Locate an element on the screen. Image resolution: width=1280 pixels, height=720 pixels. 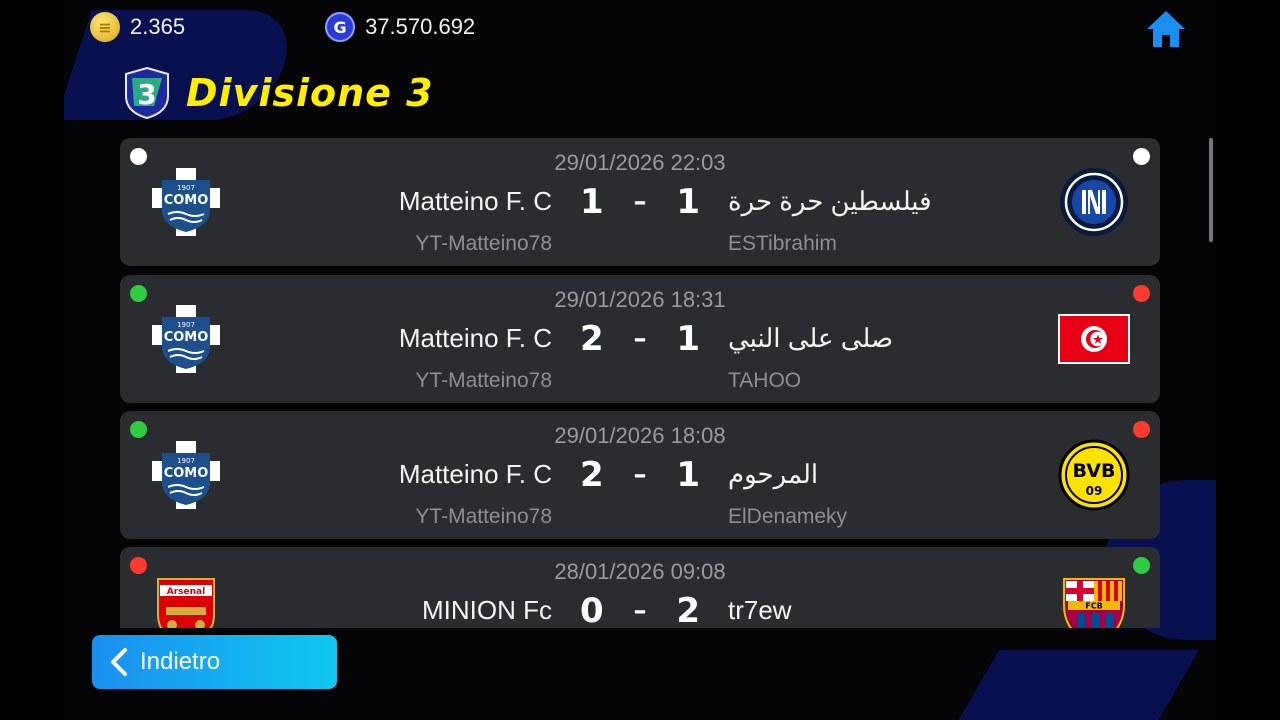
coins-display: ≡ 2.365 is located at coordinates (137, 27).